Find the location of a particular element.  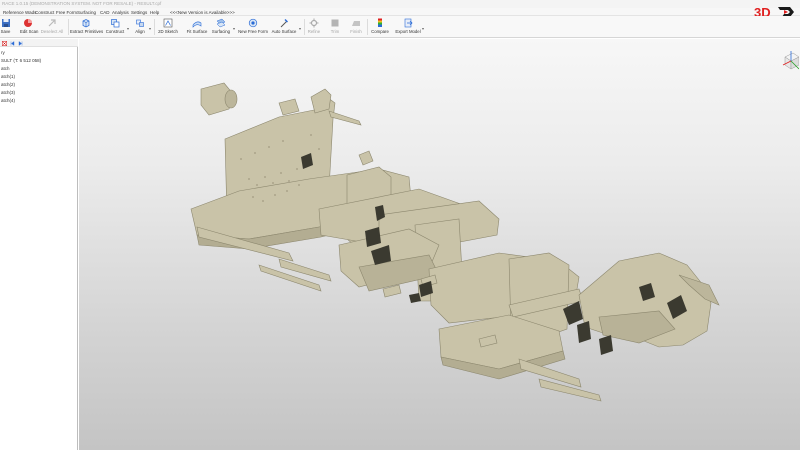

auto-surface-icon is located at coordinates (284, 23).